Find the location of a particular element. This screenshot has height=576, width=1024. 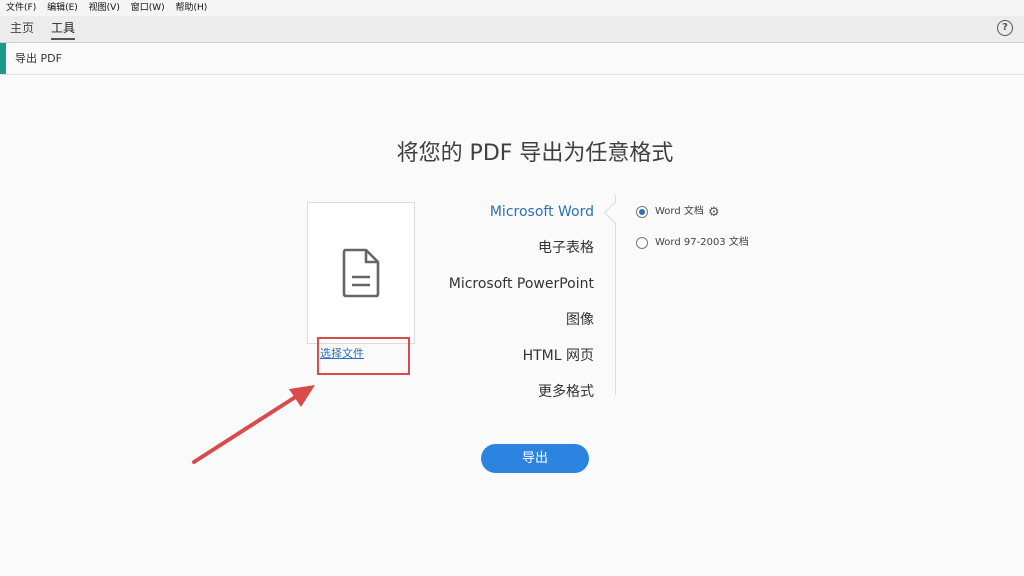

radio-word-97-2003 is located at coordinates (642, 243).